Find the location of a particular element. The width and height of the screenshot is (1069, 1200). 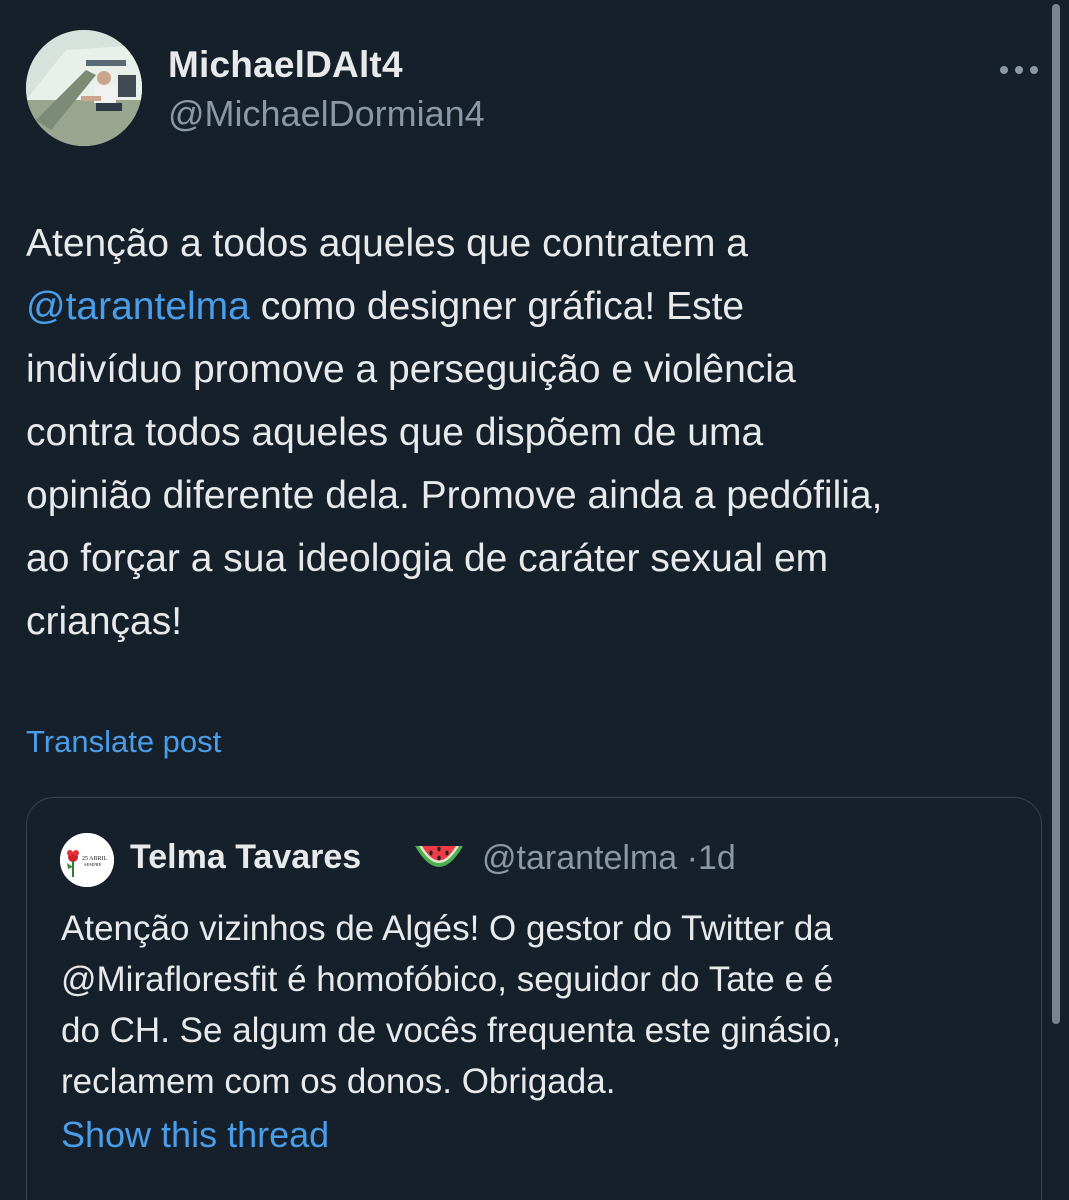

quoted-post-time: 1d is located at coordinates (717, 858).